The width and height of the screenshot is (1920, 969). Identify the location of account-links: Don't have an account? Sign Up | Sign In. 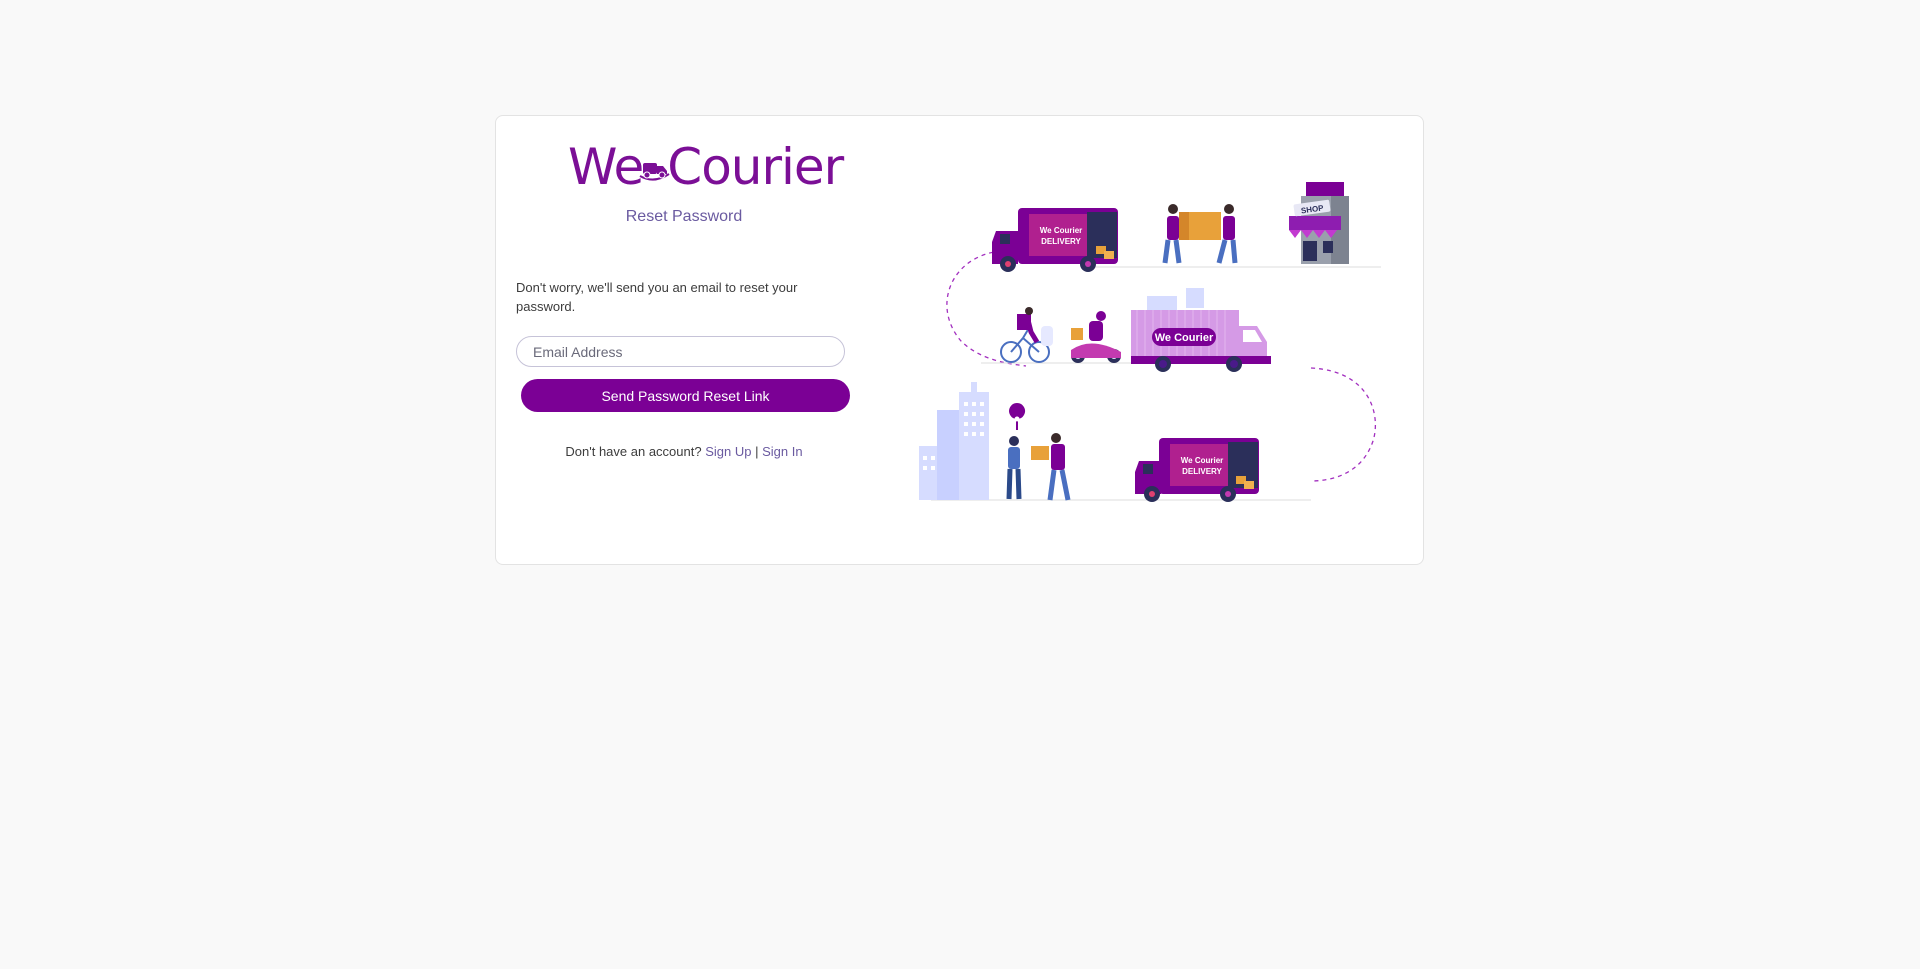
(684, 451).